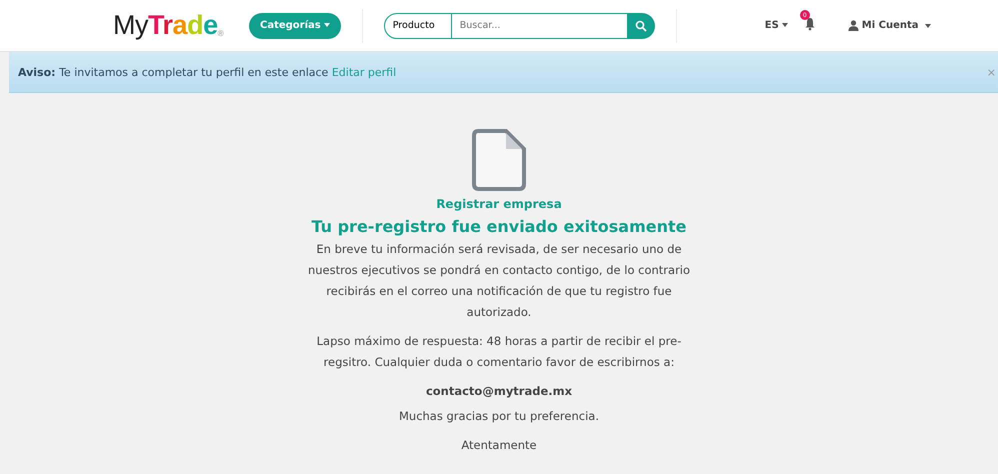  I want to click on language-dropdown: ES, so click(776, 25).